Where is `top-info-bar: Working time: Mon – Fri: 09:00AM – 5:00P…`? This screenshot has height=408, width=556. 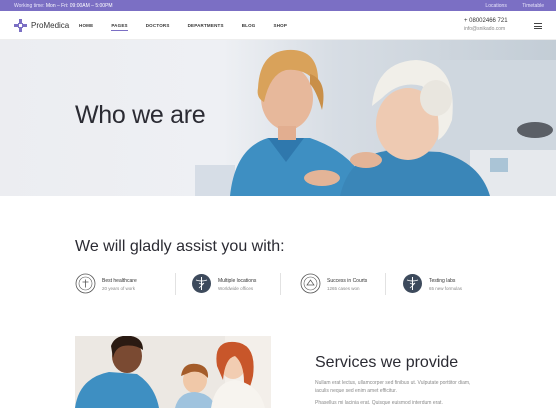 top-info-bar: Working time: Mon – Fri: 09:00AM – 5:00P… is located at coordinates (278, 5).